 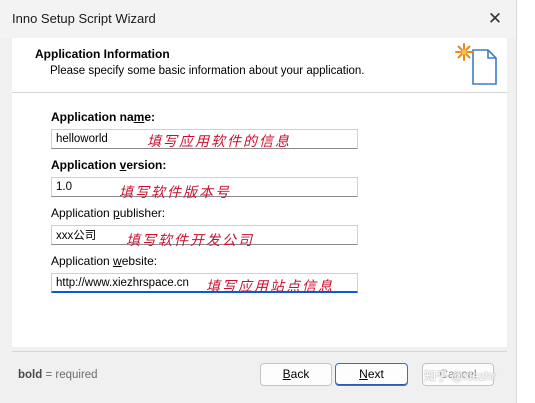 What do you see at coordinates (70, 375) in the screenshot?
I see `required-legend-rest: = required` at bounding box center [70, 375].